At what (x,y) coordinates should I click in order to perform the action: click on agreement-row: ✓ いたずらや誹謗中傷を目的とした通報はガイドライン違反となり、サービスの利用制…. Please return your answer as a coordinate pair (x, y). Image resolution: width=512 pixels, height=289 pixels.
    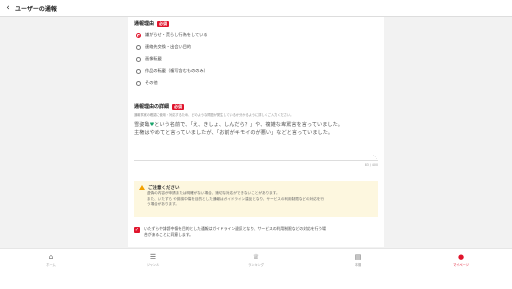
    Looking at the image, I should click on (256, 232).